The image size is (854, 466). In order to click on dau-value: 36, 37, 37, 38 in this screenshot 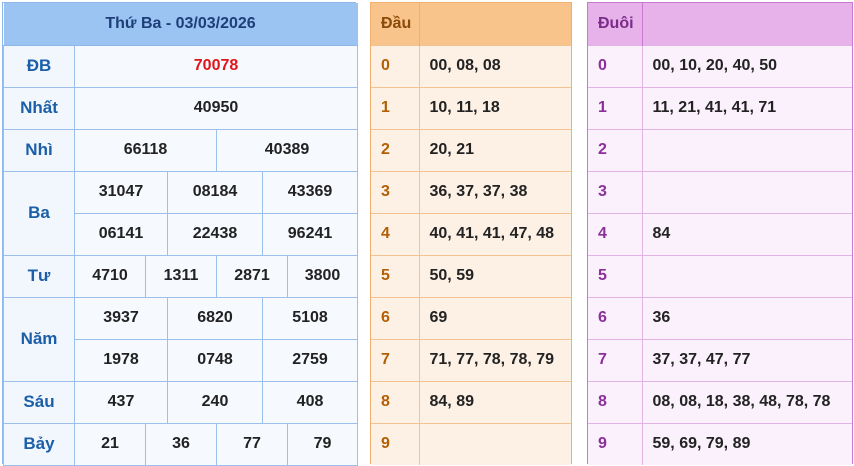, I will do `click(495, 191)`.